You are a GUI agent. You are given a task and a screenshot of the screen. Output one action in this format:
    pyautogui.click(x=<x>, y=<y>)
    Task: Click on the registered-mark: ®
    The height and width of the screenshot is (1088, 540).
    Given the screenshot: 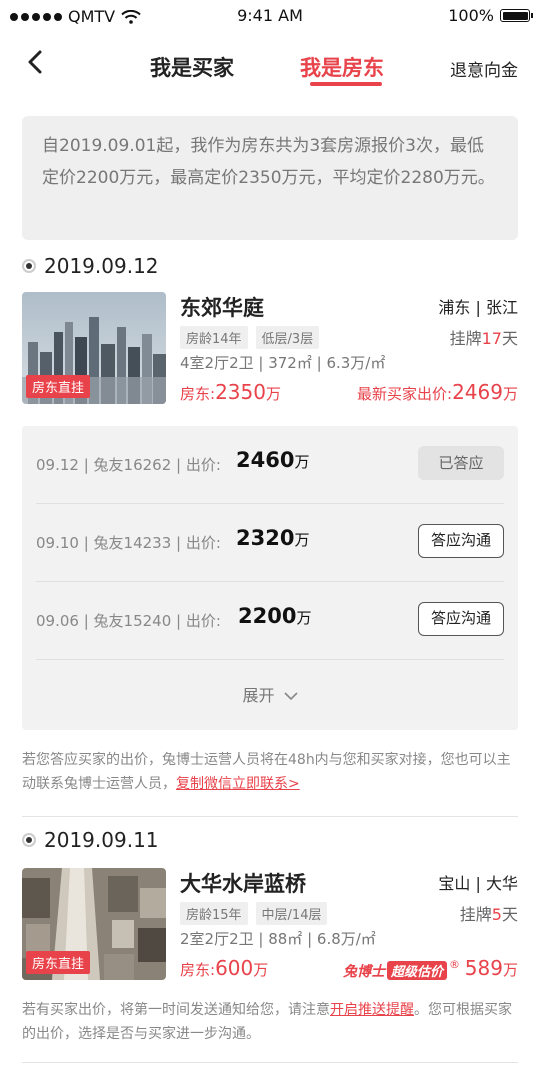 What is the action you would take?
    pyautogui.click(x=455, y=964)
    